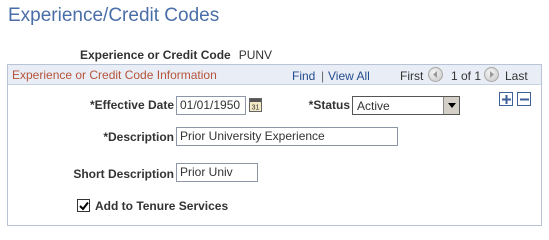 This screenshot has width=549, height=240. I want to click on minus-icon, so click(524, 99).